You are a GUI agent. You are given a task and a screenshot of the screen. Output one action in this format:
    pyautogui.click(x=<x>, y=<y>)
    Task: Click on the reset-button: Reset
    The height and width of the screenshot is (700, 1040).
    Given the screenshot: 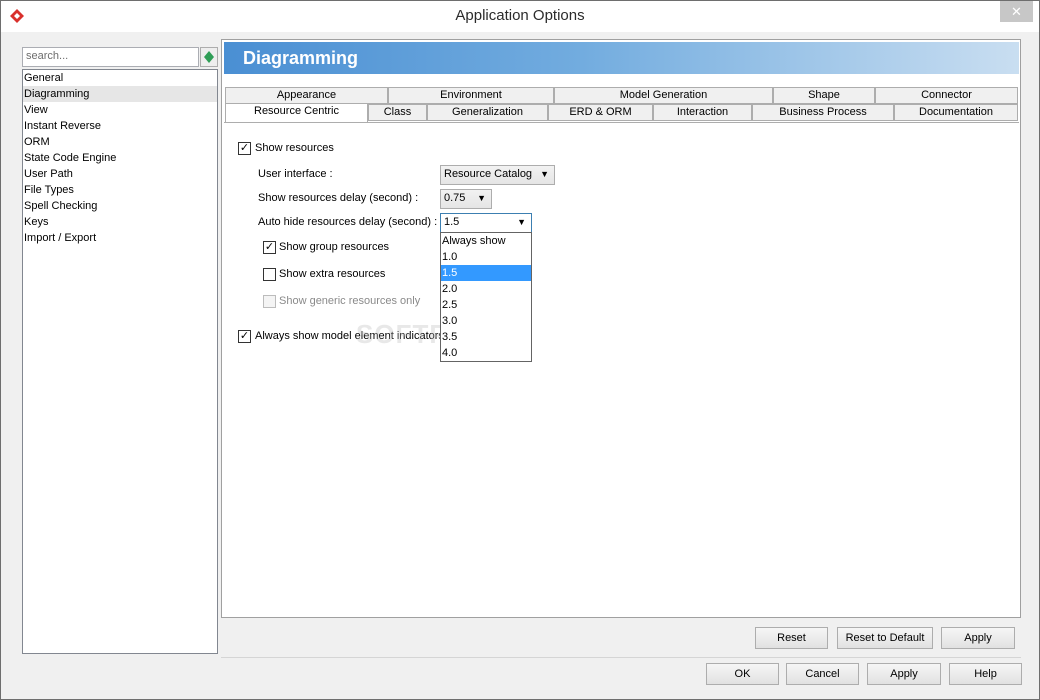 What is the action you would take?
    pyautogui.click(x=791, y=638)
    